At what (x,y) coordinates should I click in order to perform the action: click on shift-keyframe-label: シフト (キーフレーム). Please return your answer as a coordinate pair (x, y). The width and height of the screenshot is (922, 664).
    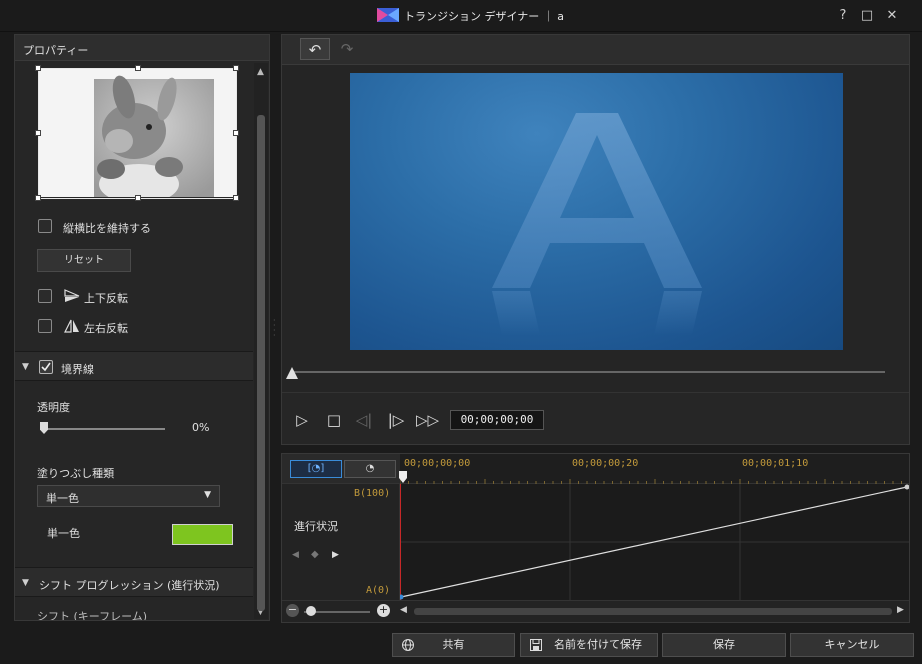
    Looking at the image, I should click on (92, 615).